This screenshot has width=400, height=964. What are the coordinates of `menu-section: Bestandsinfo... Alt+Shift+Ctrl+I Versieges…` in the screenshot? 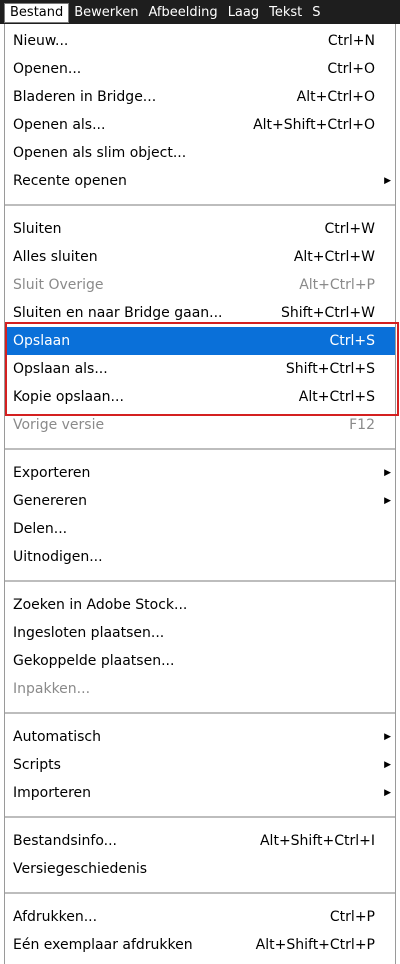 It's located at (200, 855).